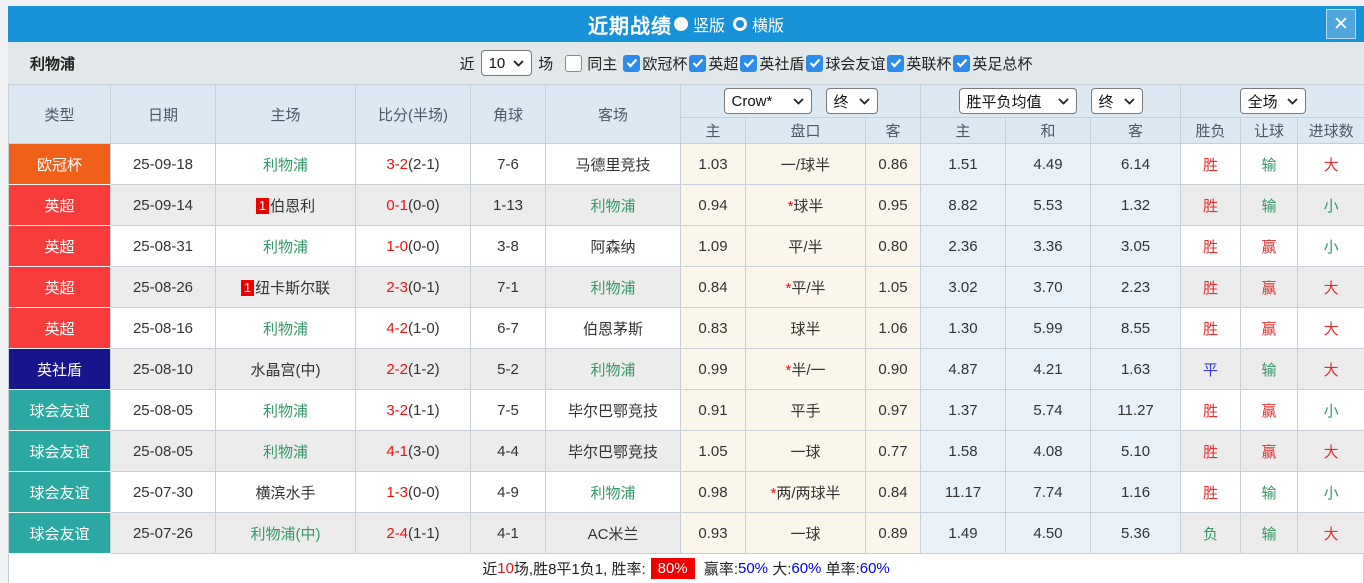  Describe the element at coordinates (591, 63) in the screenshot. I see `same-home-filter: 同主` at that location.